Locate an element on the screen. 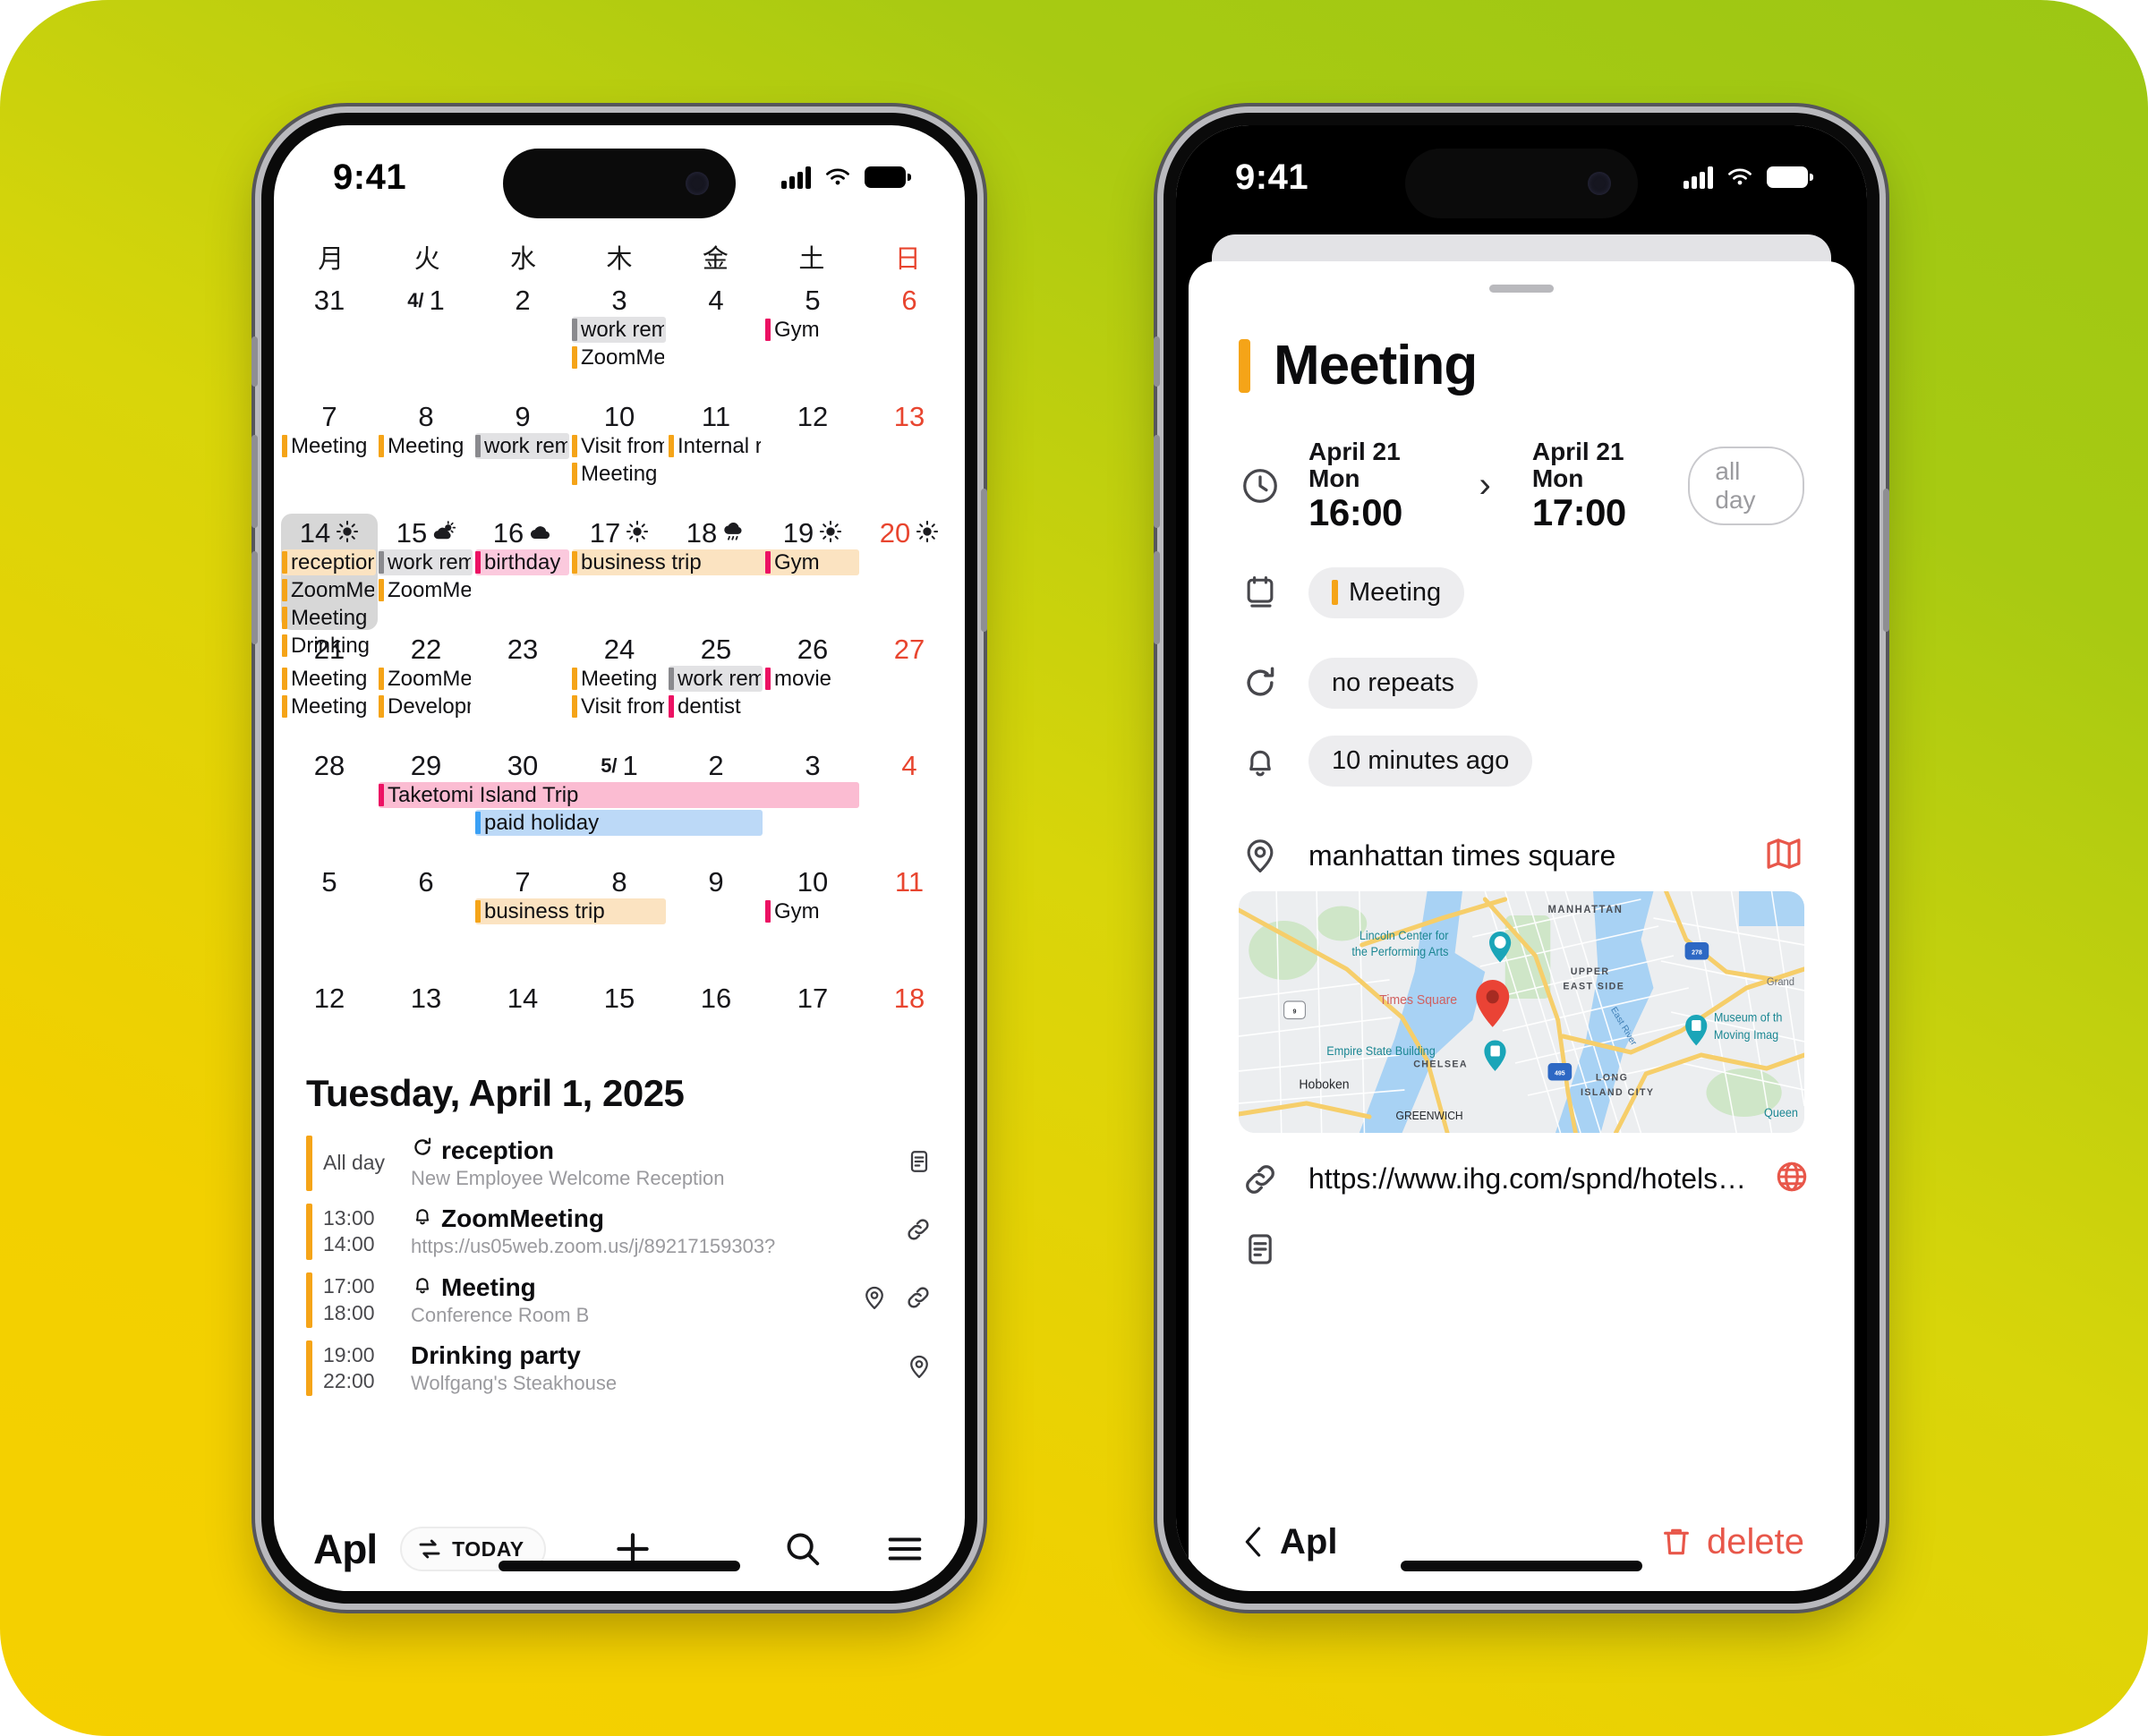 The height and width of the screenshot is (1736, 2148). detail-bottom-bar: Apl delete is located at coordinates (1521, 1542).